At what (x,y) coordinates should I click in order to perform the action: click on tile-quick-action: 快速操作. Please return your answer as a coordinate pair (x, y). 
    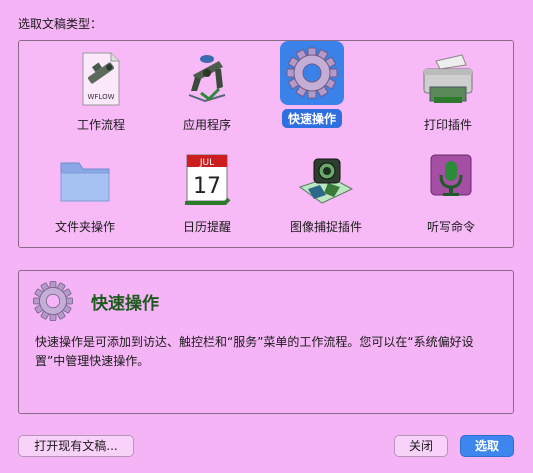
    Looking at the image, I should click on (312, 86).